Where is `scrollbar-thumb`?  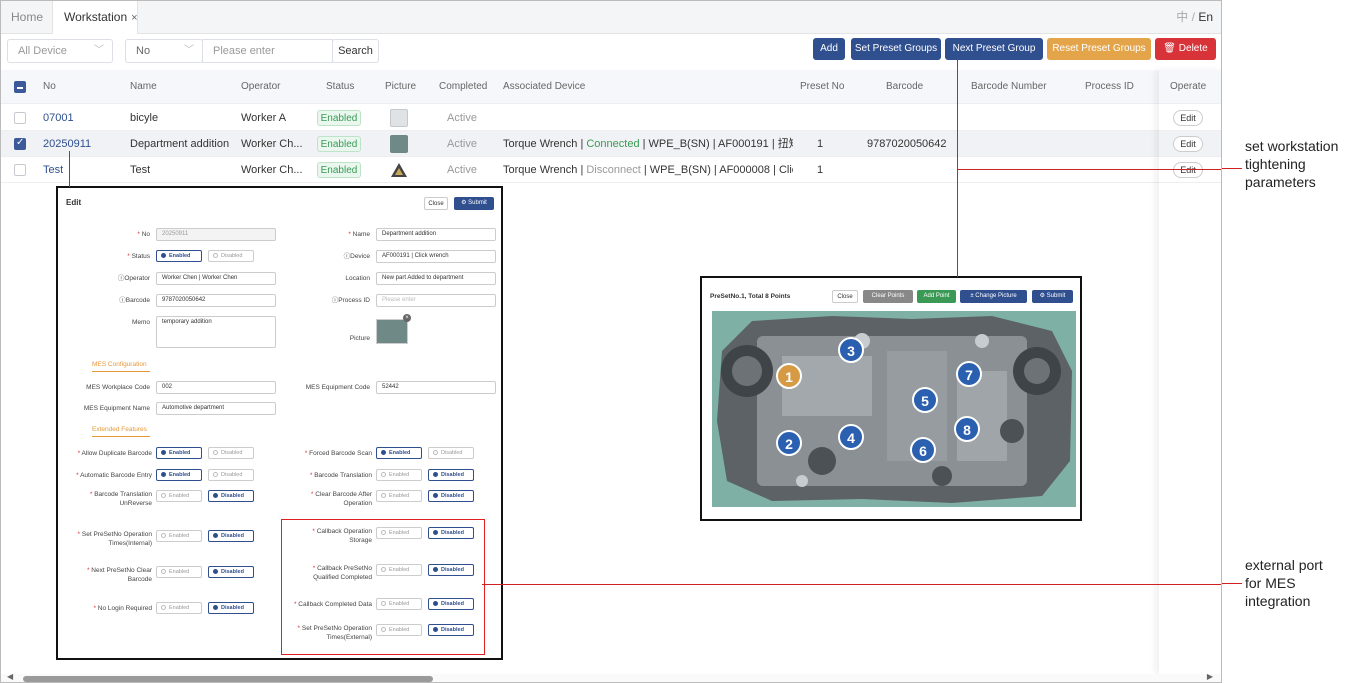
scrollbar-thumb is located at coordinates (228, 679).